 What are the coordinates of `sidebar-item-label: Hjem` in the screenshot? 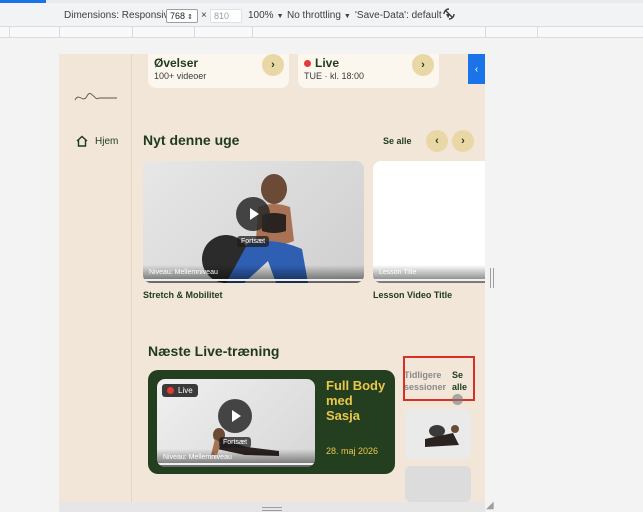 It's located at (107, 141).